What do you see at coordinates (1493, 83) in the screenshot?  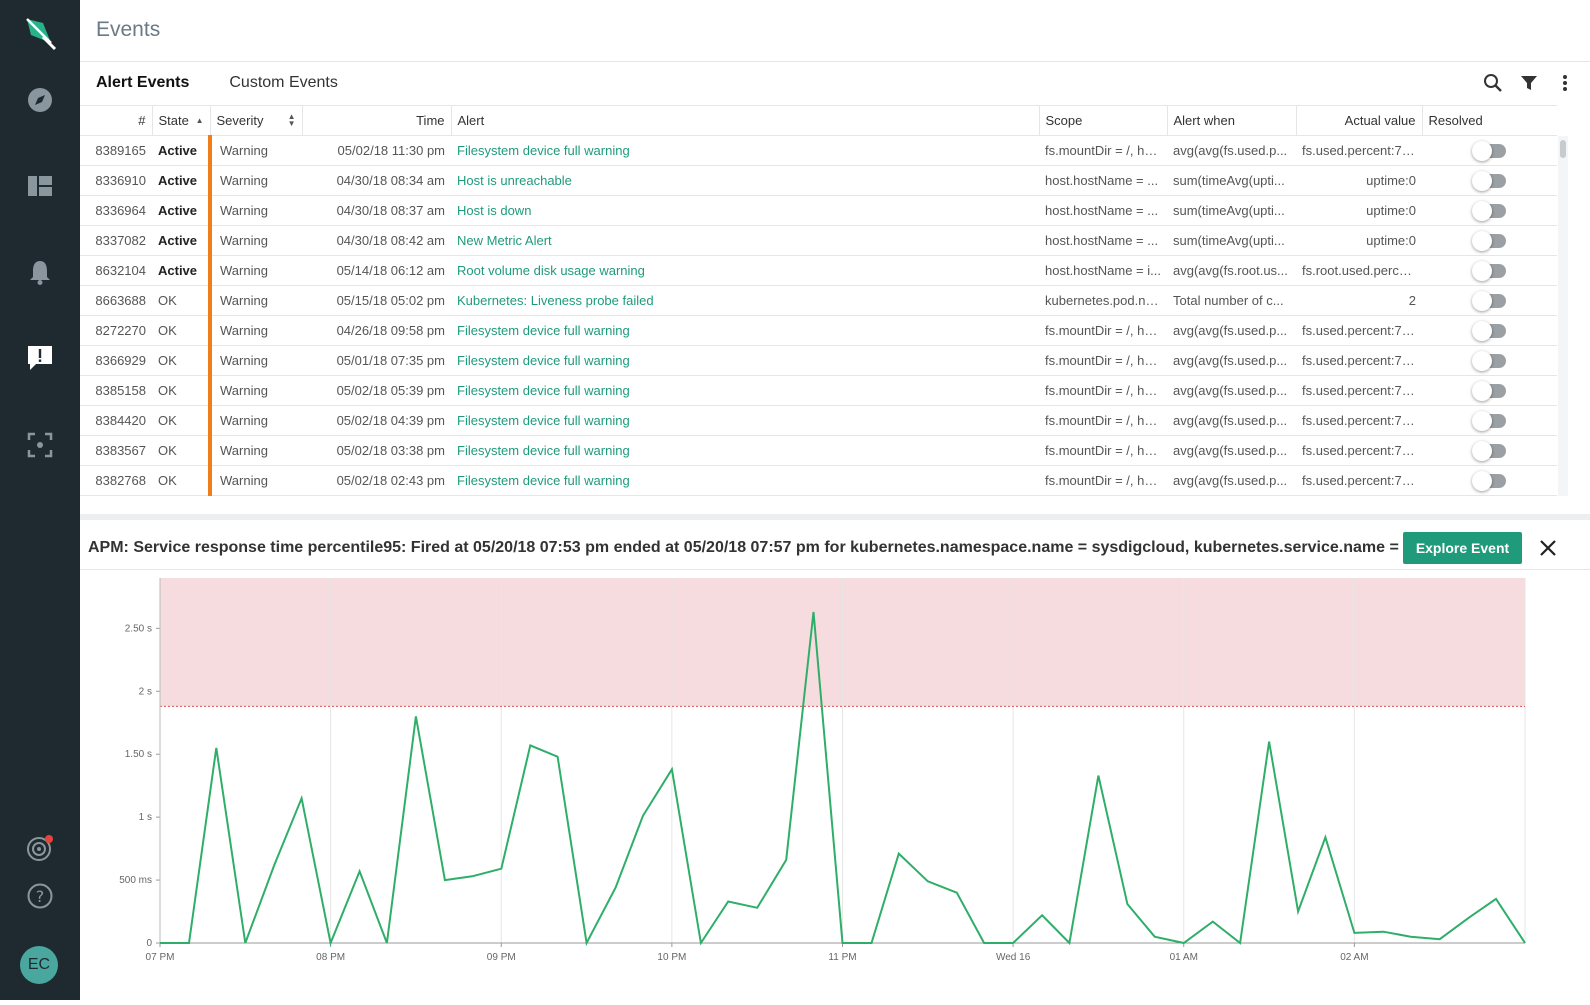 I see `search-icon` at bounding box center [1493, 83].